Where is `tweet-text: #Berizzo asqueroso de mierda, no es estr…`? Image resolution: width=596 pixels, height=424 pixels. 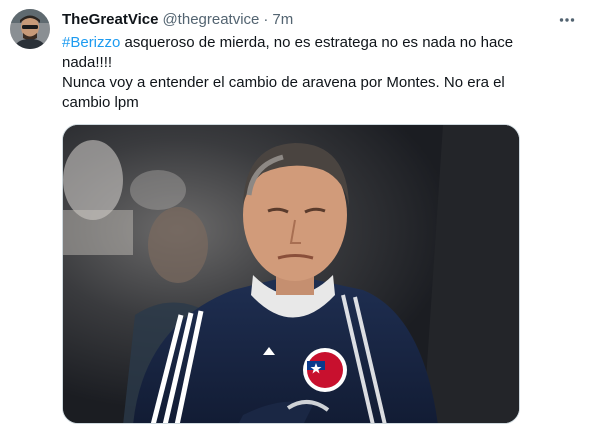 tweet-text: #Berizzo asqueroso de mierda, no es estr… is located at coordinates (297, 73).